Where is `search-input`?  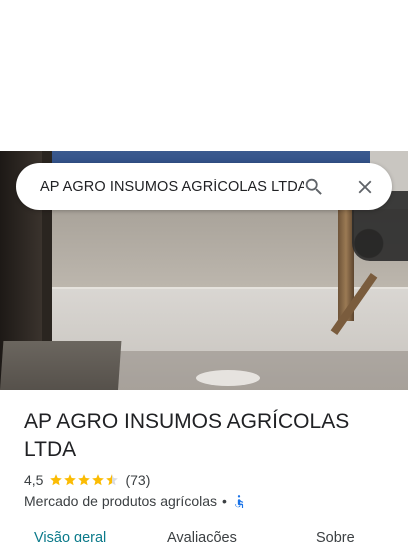 search-input is located at coordinates (172, 187).